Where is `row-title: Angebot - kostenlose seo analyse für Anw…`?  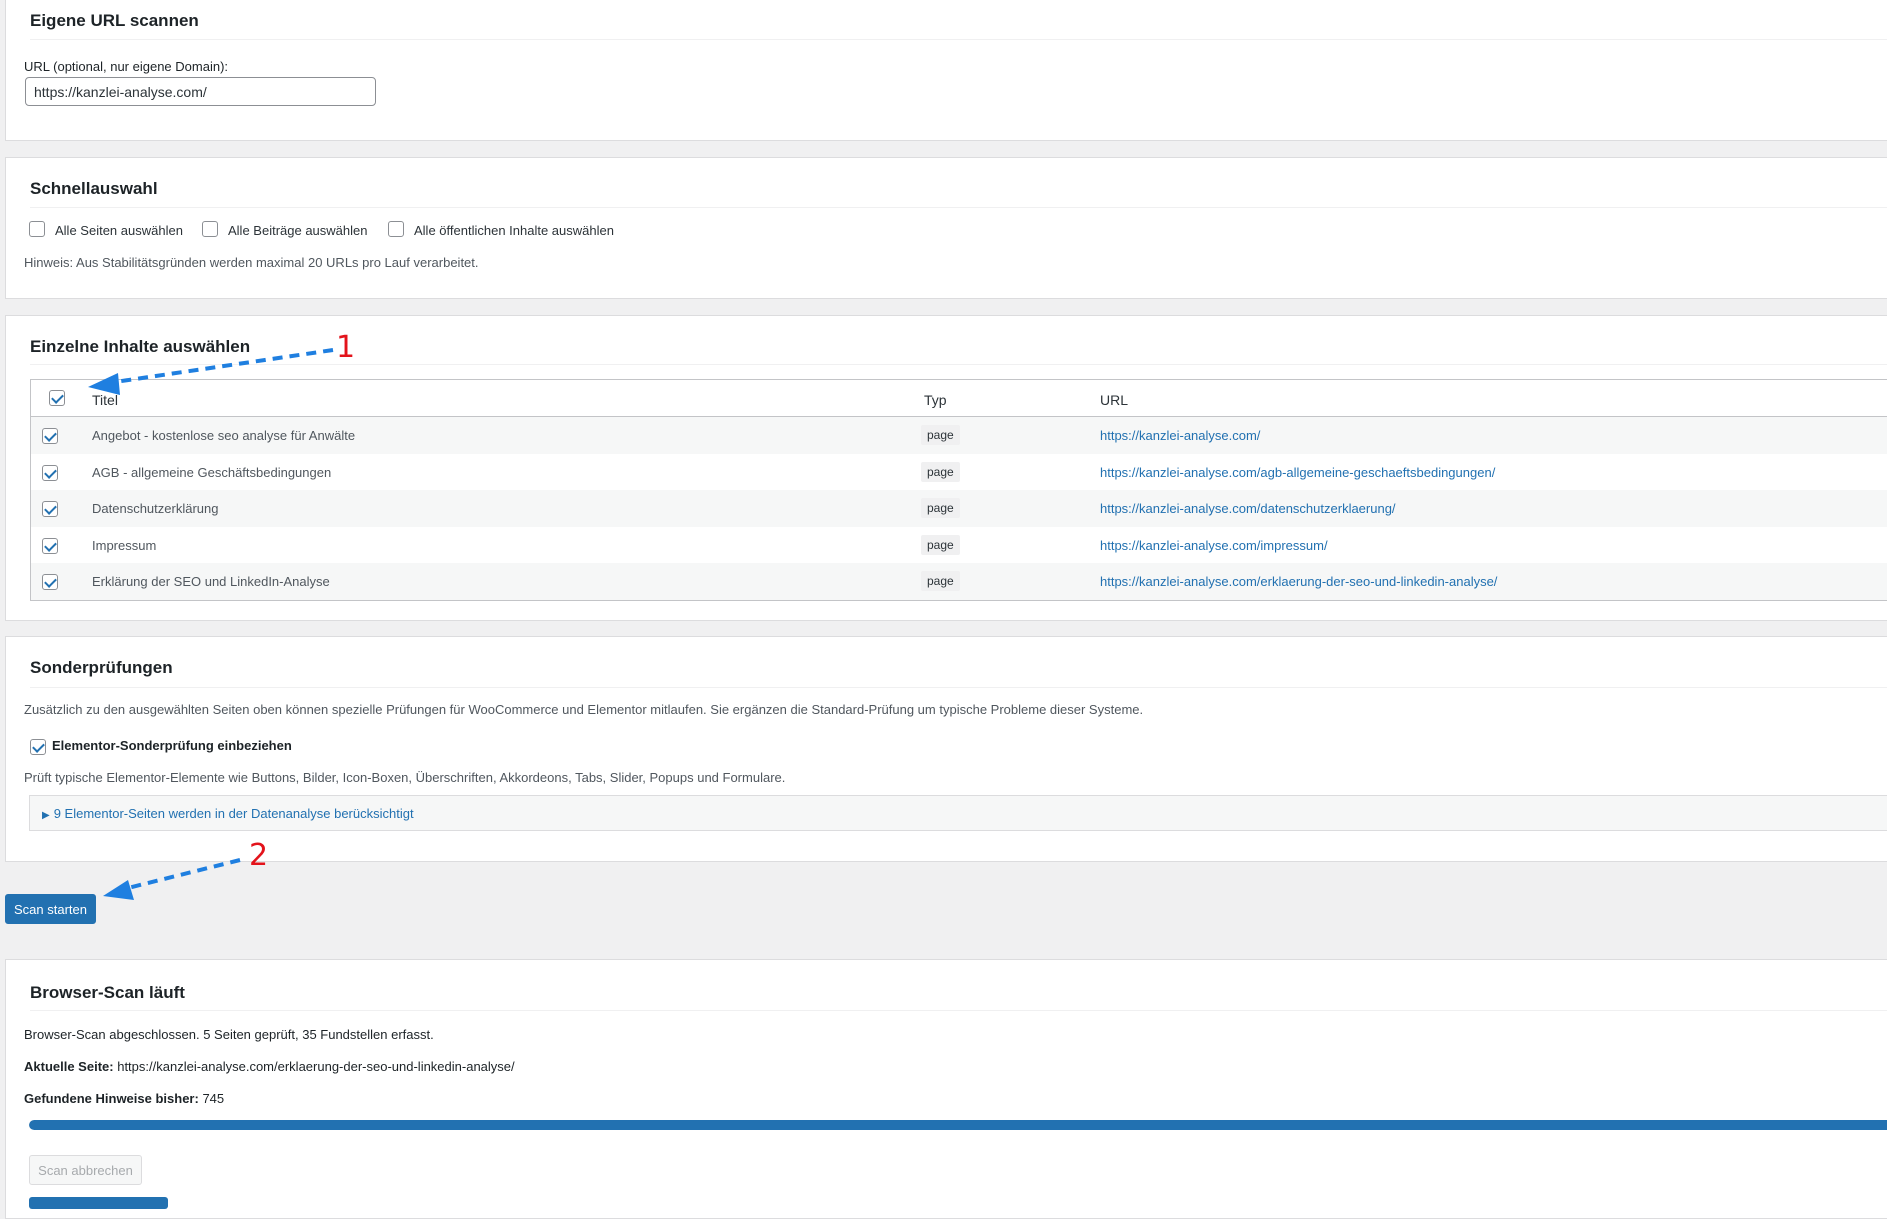
row-title: Angebot - kostenlose seo analyse für Anw… is located at coordinates (224, 435).